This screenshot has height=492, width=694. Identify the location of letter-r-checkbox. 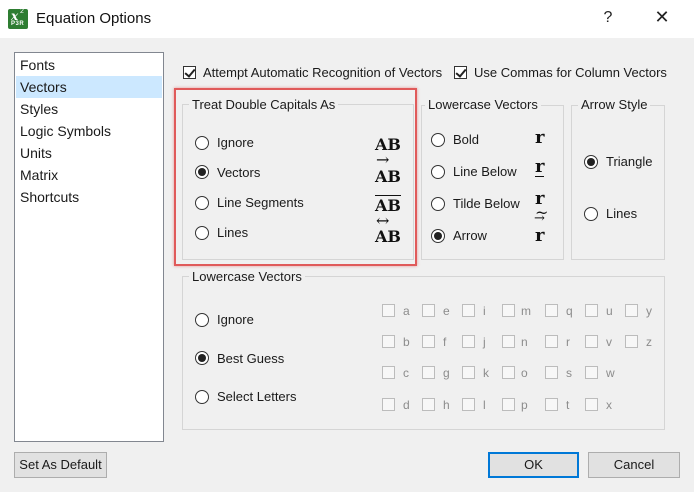
(551, 341).